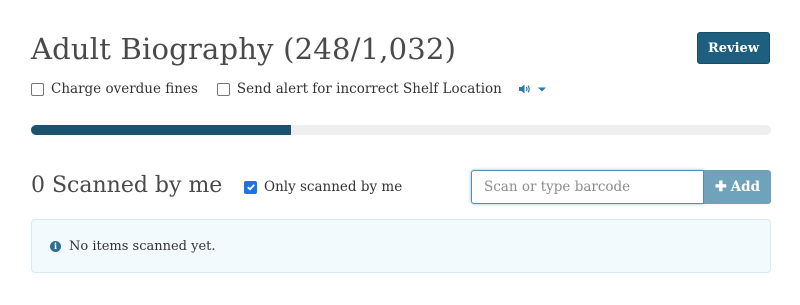 The width and height of the screenshot is (800, 305). Describe the element at coordinates (161, 130) in the screenshot. I see `scan-progress-fill` at that location.